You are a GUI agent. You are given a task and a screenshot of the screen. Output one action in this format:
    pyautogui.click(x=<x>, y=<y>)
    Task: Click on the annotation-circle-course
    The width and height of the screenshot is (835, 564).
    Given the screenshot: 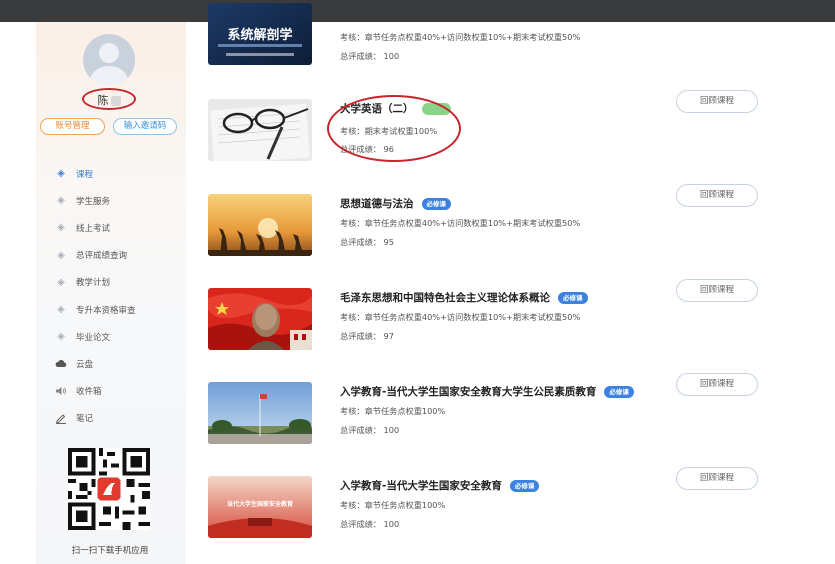 What is the action you would take?
    pyautogui.click(x=394, y=128)
    